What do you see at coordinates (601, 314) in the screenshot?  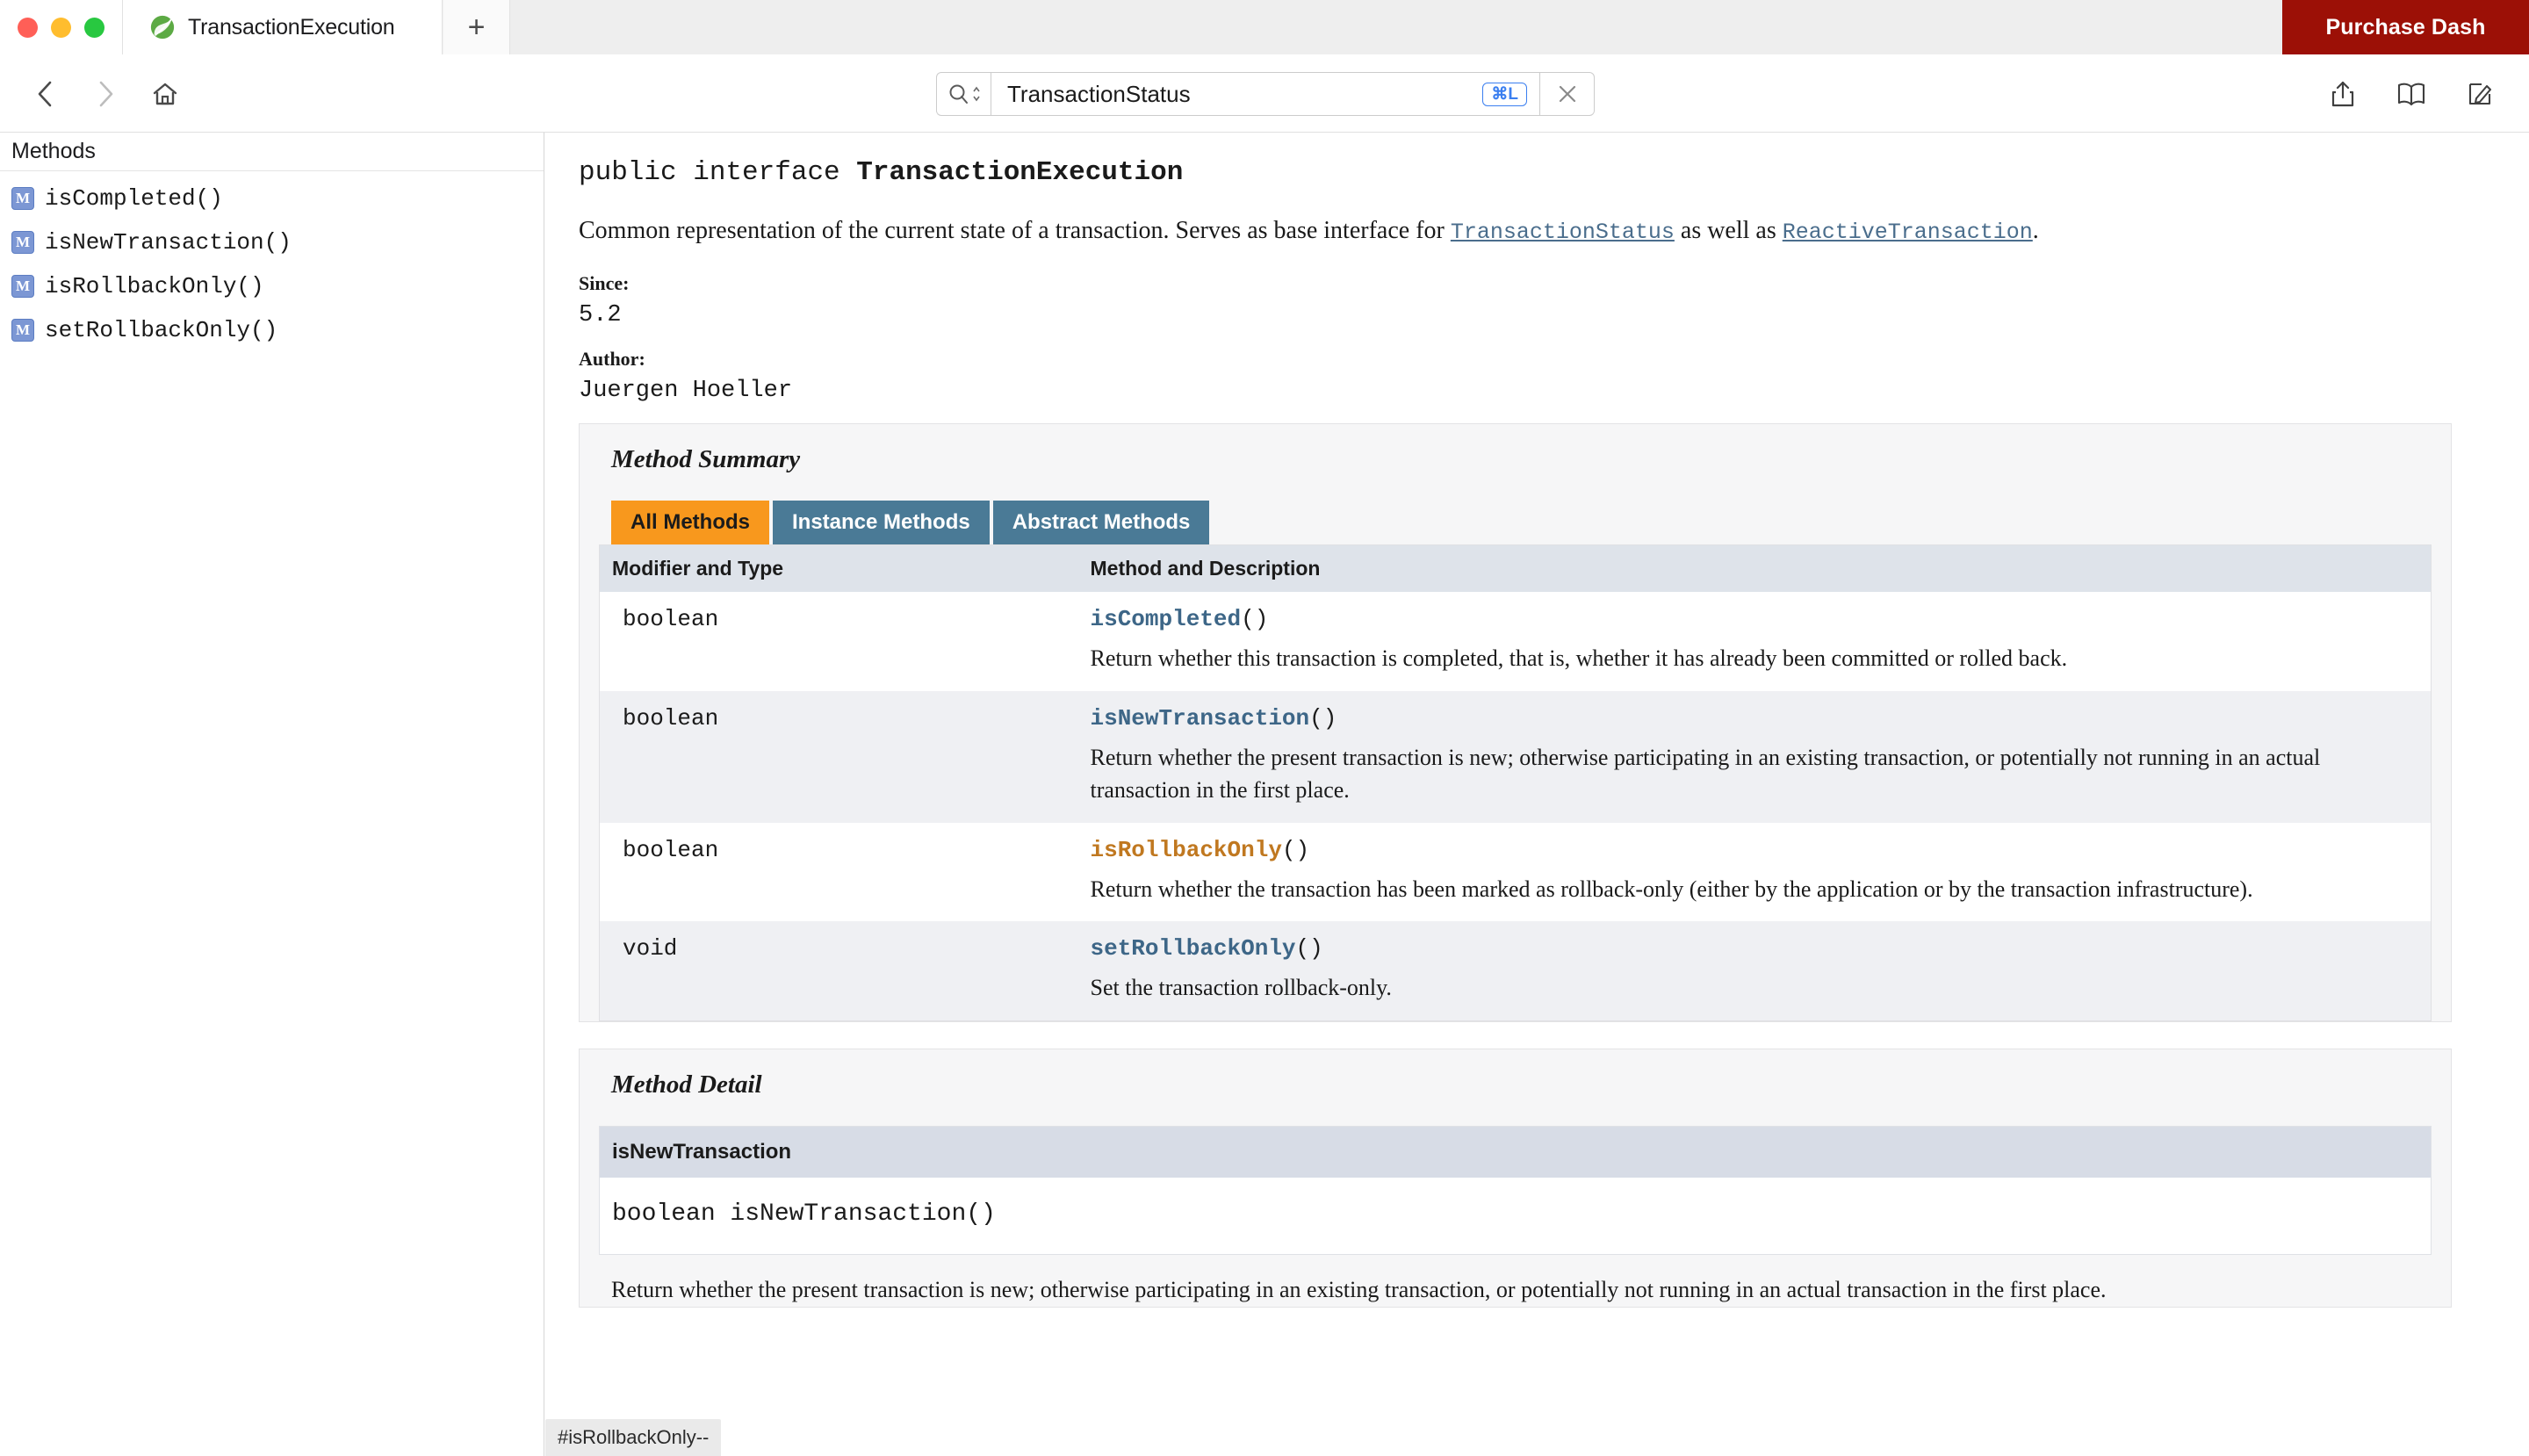 I see `since-value: 5.2` at bounding box center [601, 314].